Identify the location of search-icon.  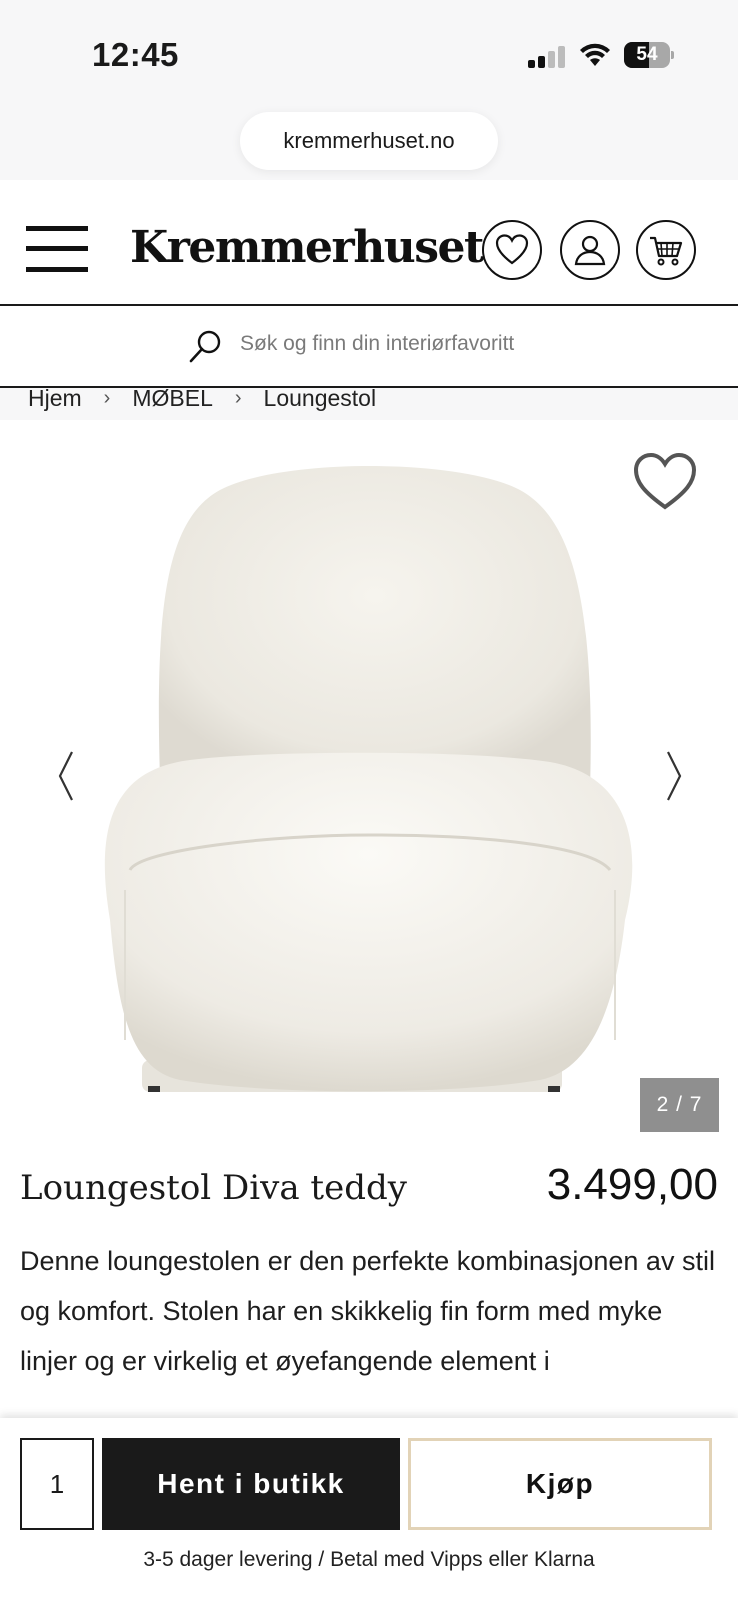
(206, 346).